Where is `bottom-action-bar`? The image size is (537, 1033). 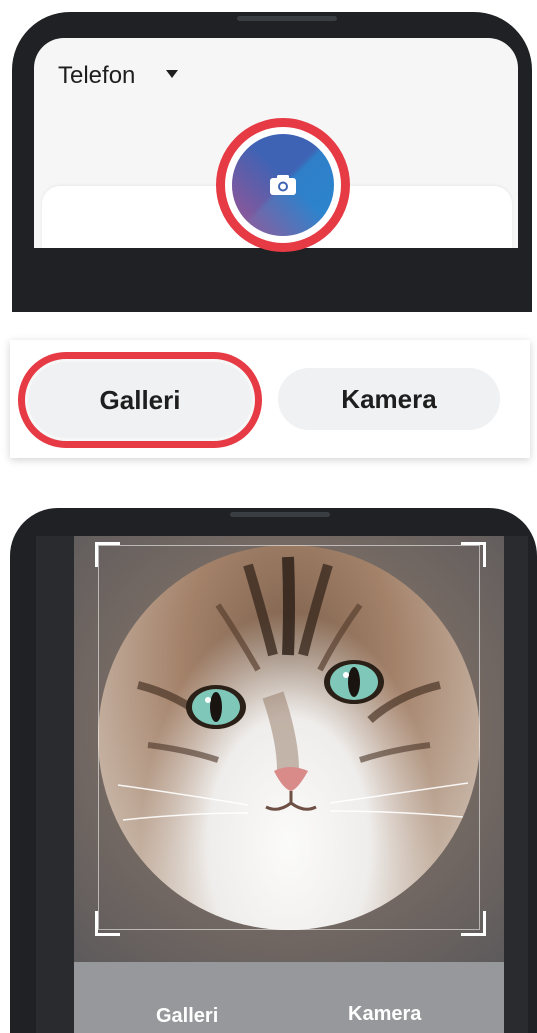 bottom-action-bar is located at coordinates (289, 997).